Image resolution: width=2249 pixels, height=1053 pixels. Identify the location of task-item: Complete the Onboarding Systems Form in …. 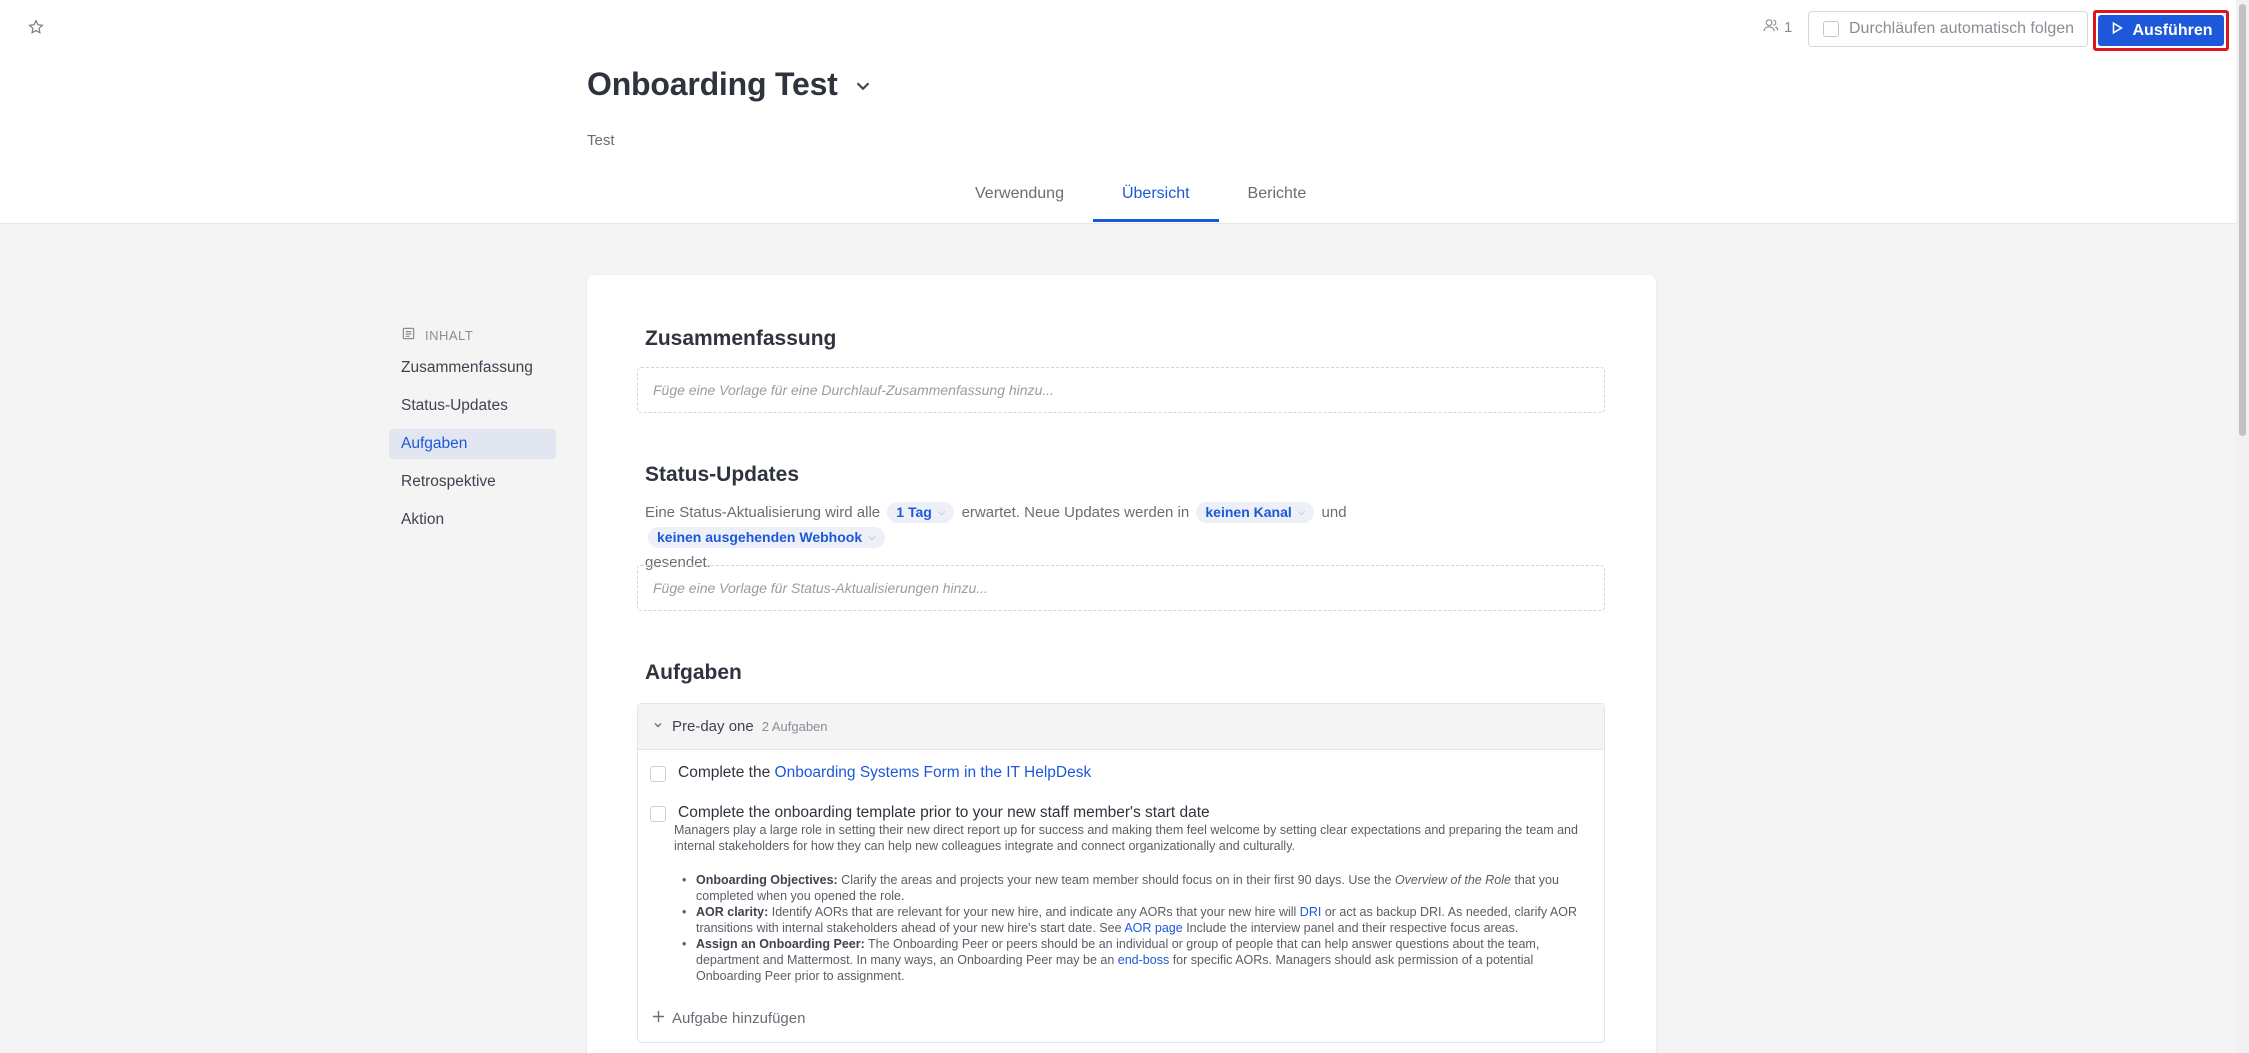
(870, 773).